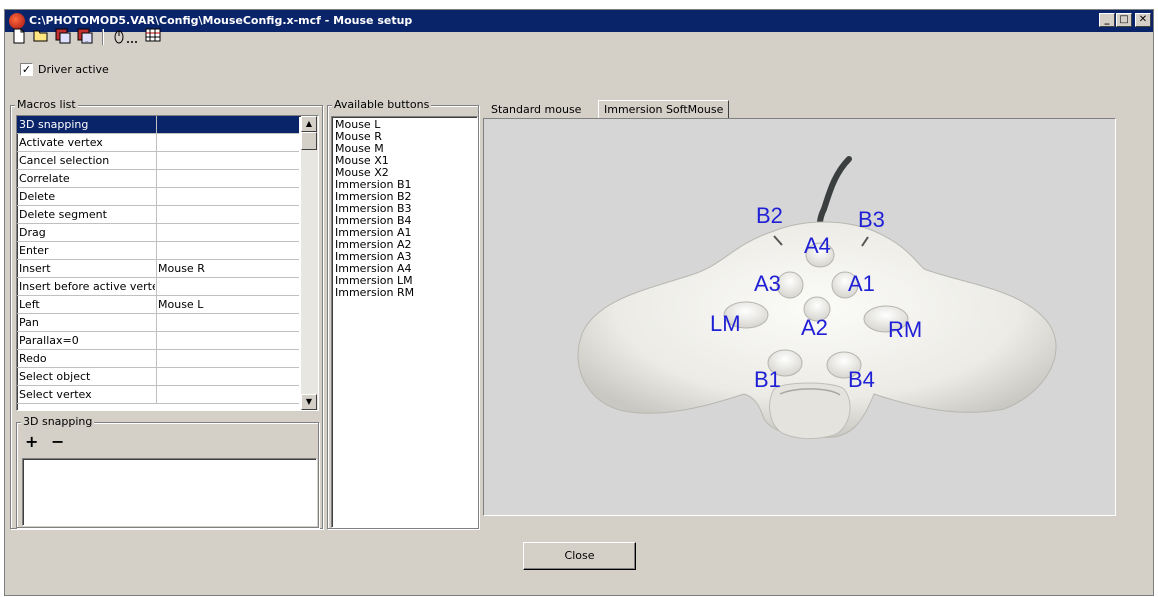 The height and width of the screenshot is (597, 1158). What do you see at coordinates (309, 263) in the screenshot?
I see `macros-scrollbar: ▲ ▼` at bounding box center [309, 263].